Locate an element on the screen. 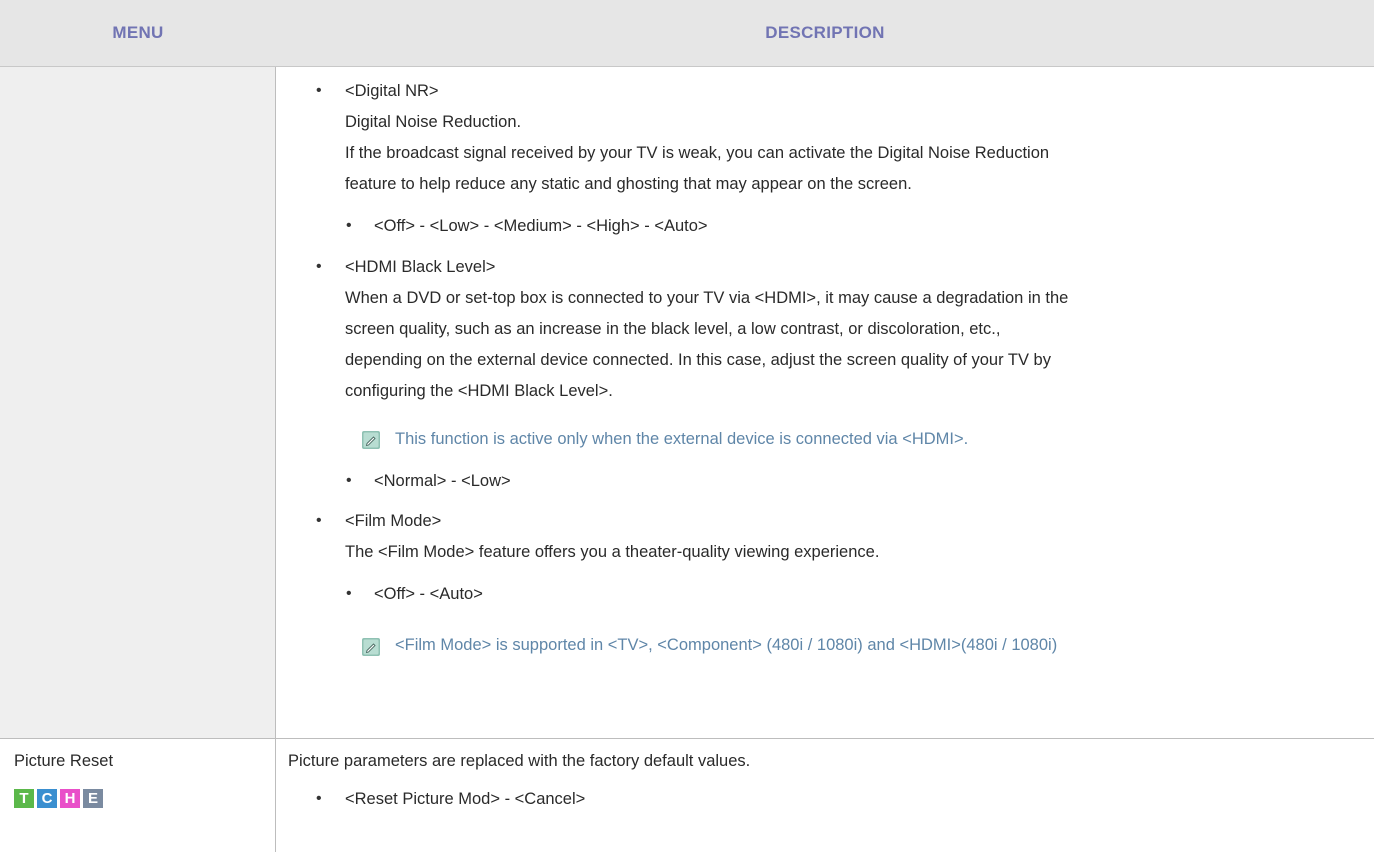 The height and width of the screenshot is (852, 1374). picture-reset-options: <Reset Picture Mod> - <Cancel> is located at coordinates (465, 799).